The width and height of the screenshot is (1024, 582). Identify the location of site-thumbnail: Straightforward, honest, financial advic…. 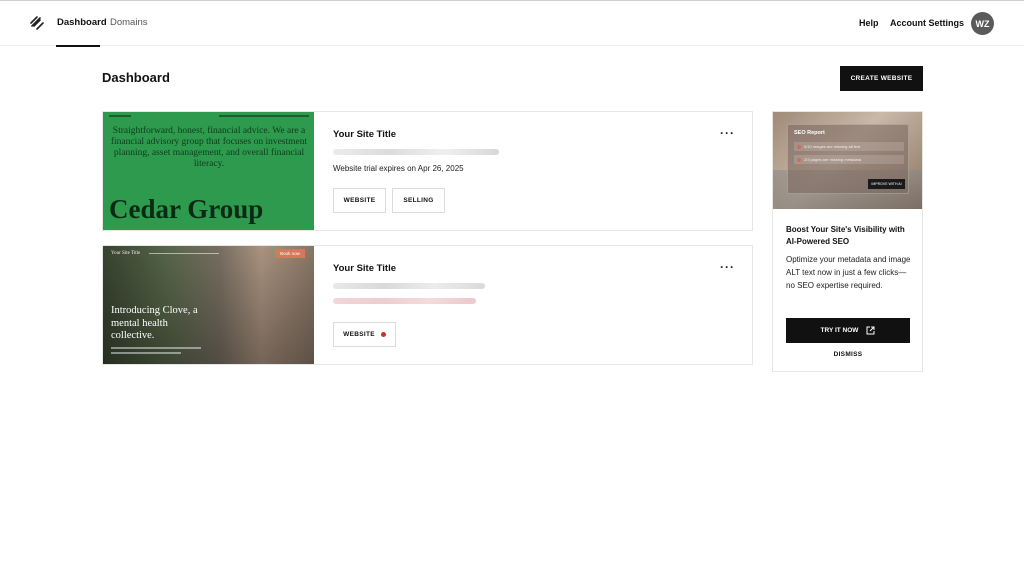
(208, 171).